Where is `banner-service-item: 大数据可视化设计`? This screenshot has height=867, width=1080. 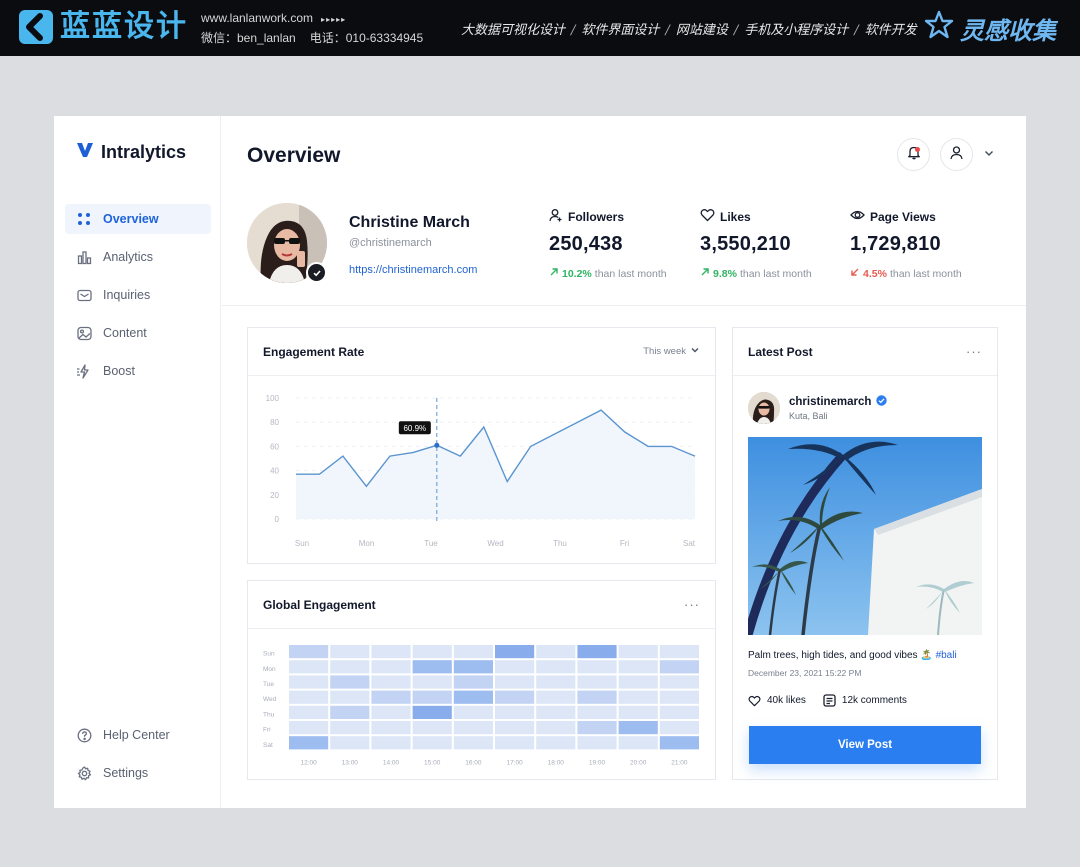 banner-service-item: 大数据可视化设计 is located at coordinates (513, 30).